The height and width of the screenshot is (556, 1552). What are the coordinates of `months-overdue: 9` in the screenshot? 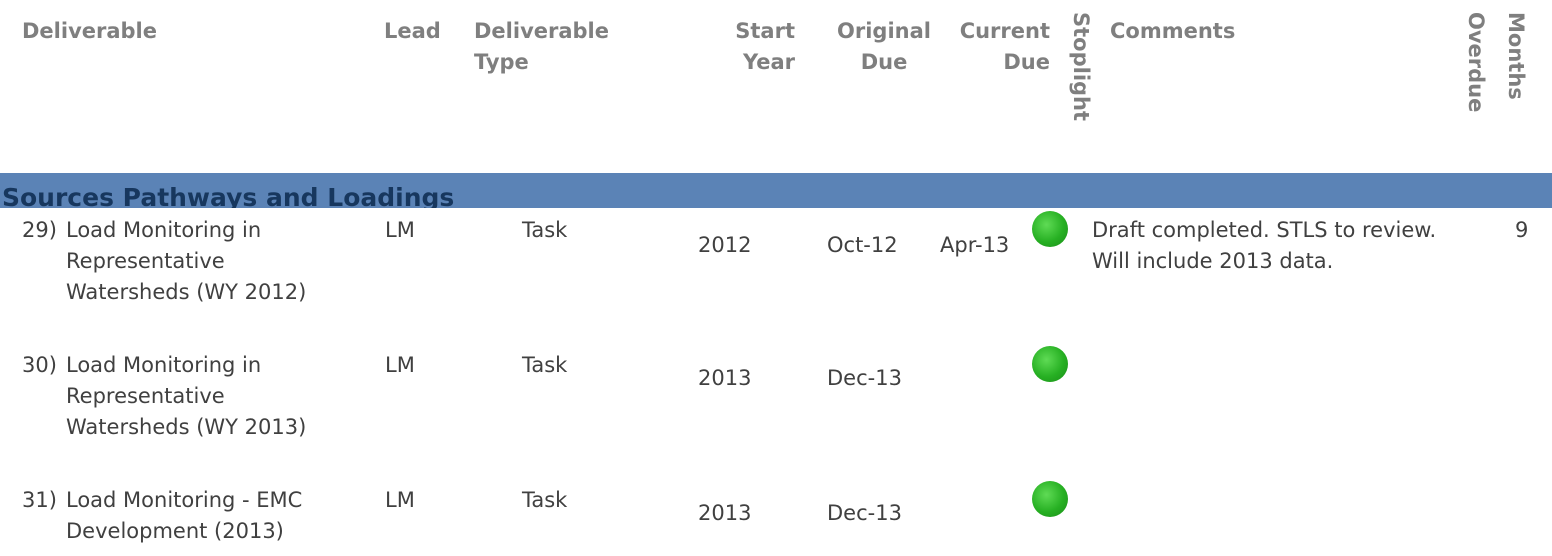 It's located at (1522, 230).